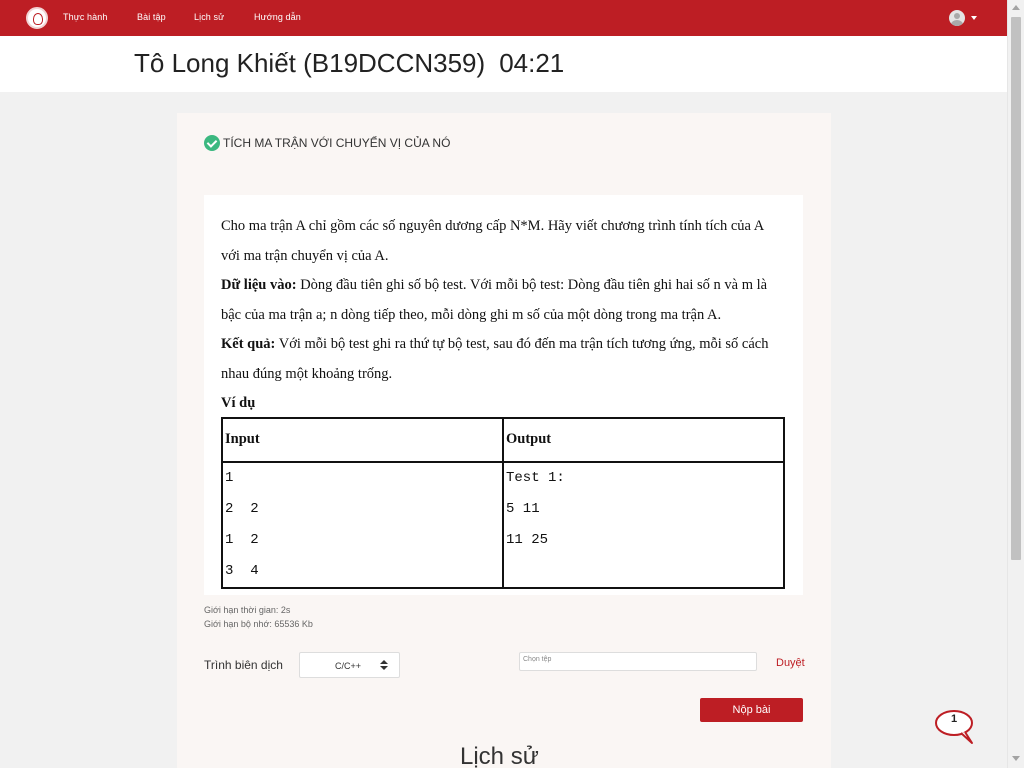 The image size is (1024, 768). What do you see at coordinates (499, 755) in the screenshot?
I see `history-heading: Lịch sử` at bounding box center [499, 755].